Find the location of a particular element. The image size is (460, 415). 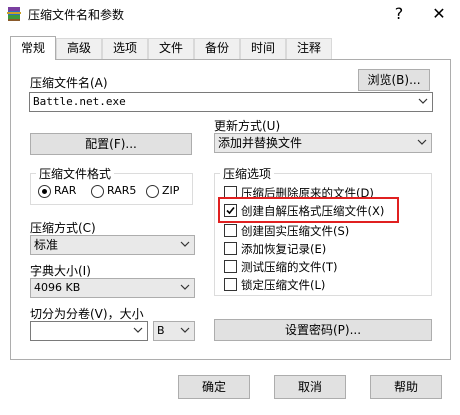

cancel-button: 取消 is located at coordinates (310, 387).